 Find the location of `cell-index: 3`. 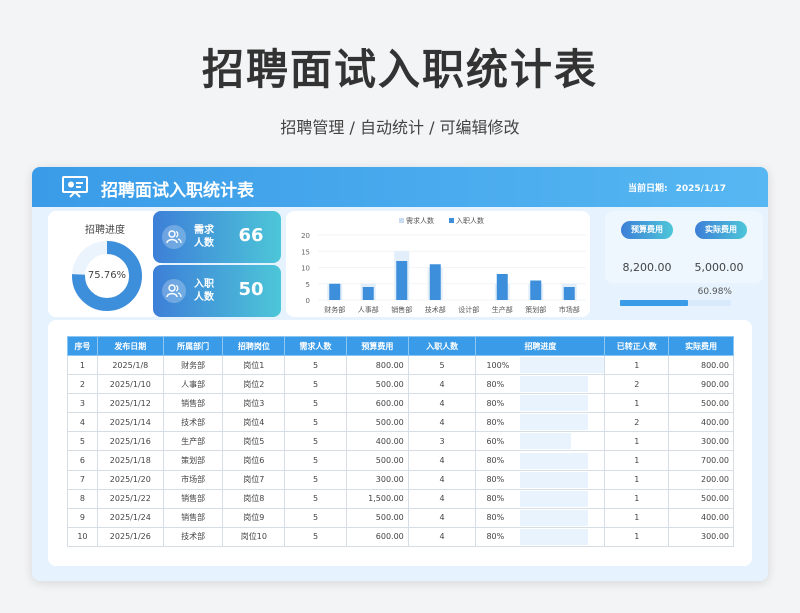

cell-index: 3 is located at coordinates (82, 403).